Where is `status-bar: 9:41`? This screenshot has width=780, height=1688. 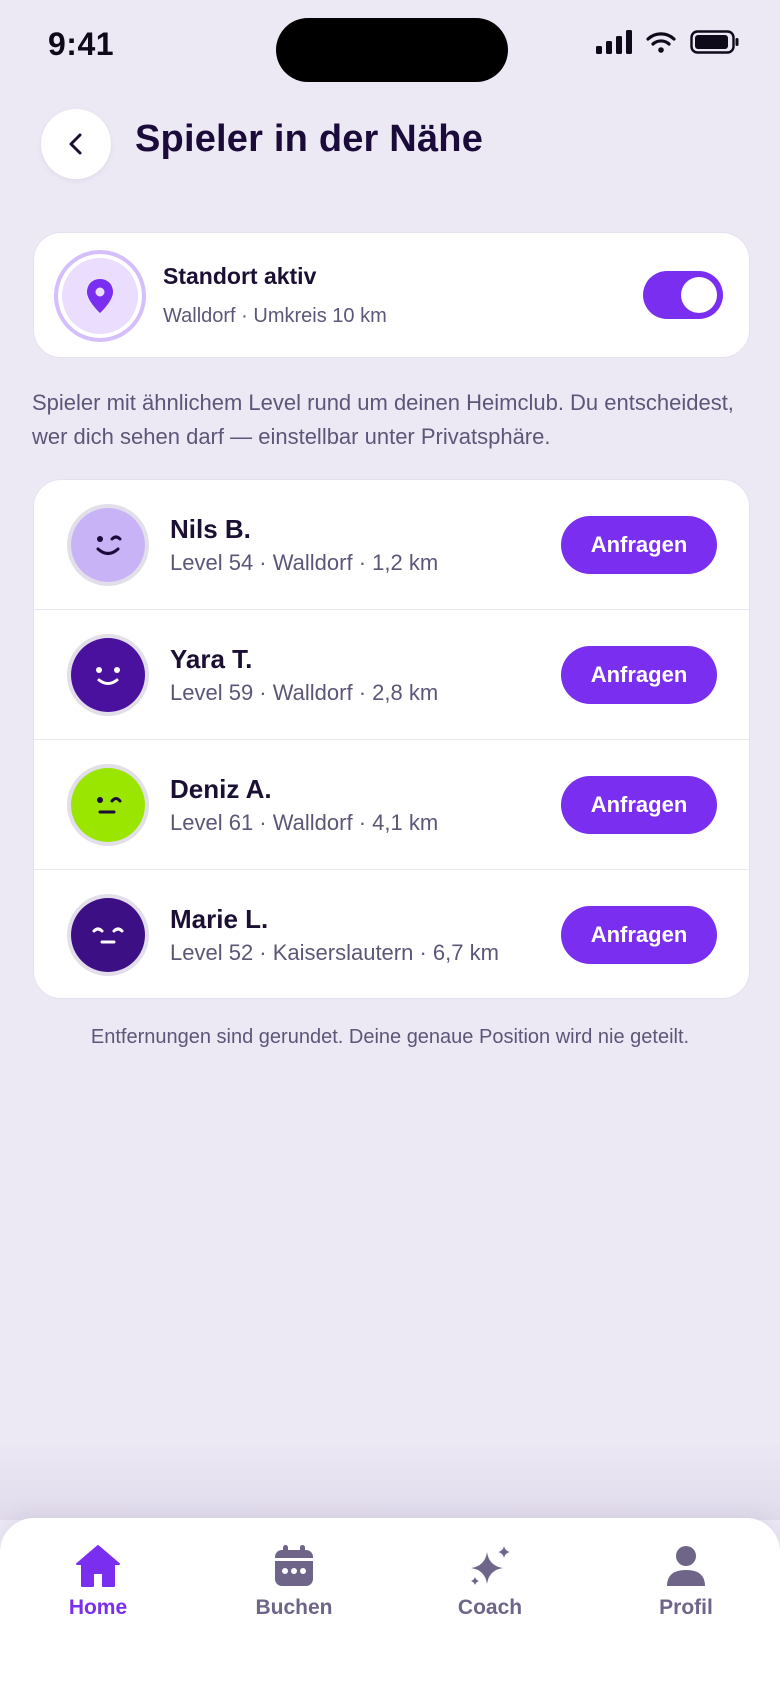 status-bar: 9:41 is located at coordinates (390, 50).